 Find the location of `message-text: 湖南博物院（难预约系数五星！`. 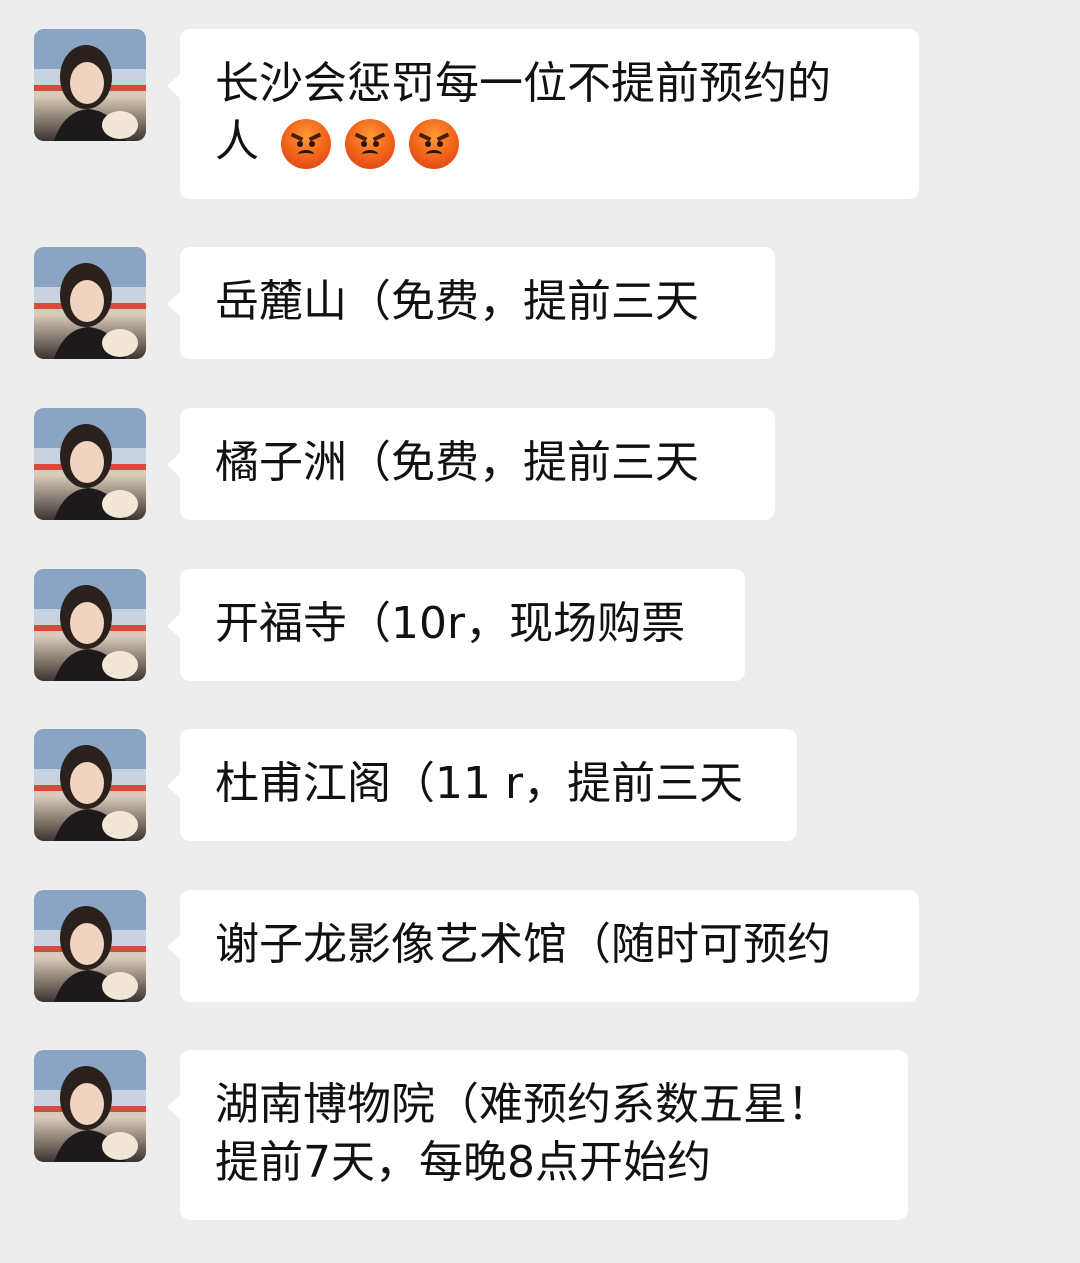

message-text: 湖南博物院（难预约系数五星！ is located at coordinates (523, 1104).